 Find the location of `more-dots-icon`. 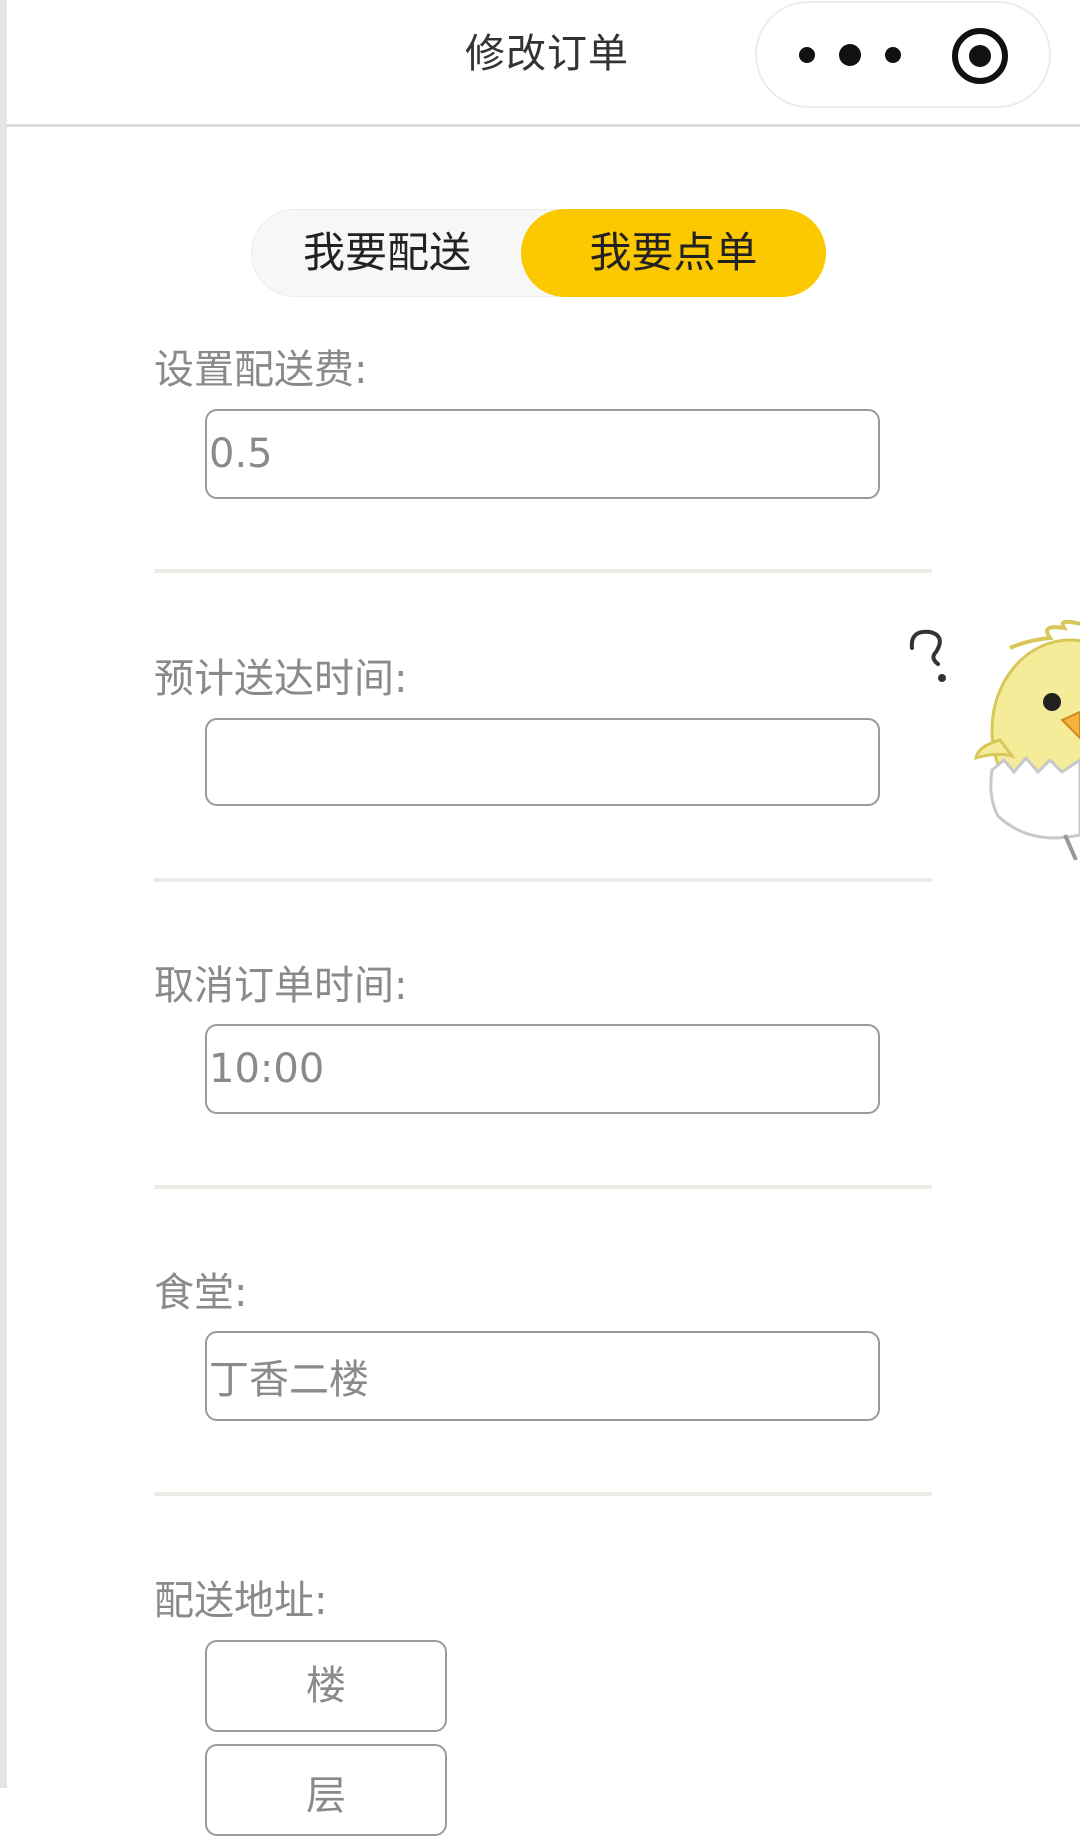

more-dots-icon is located at coordinates (852, 56).